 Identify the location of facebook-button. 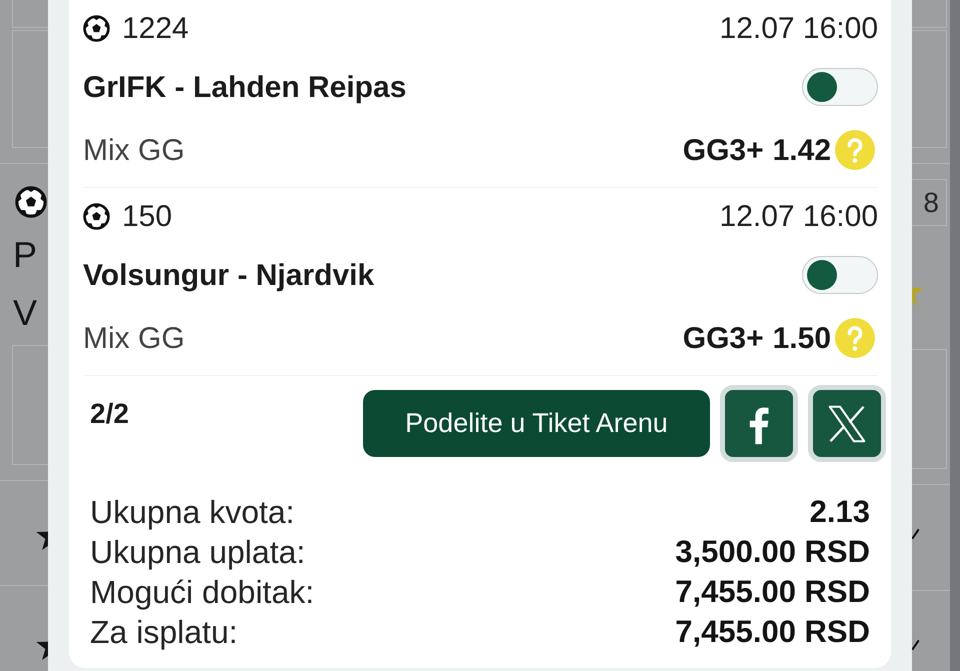
(759, 423).